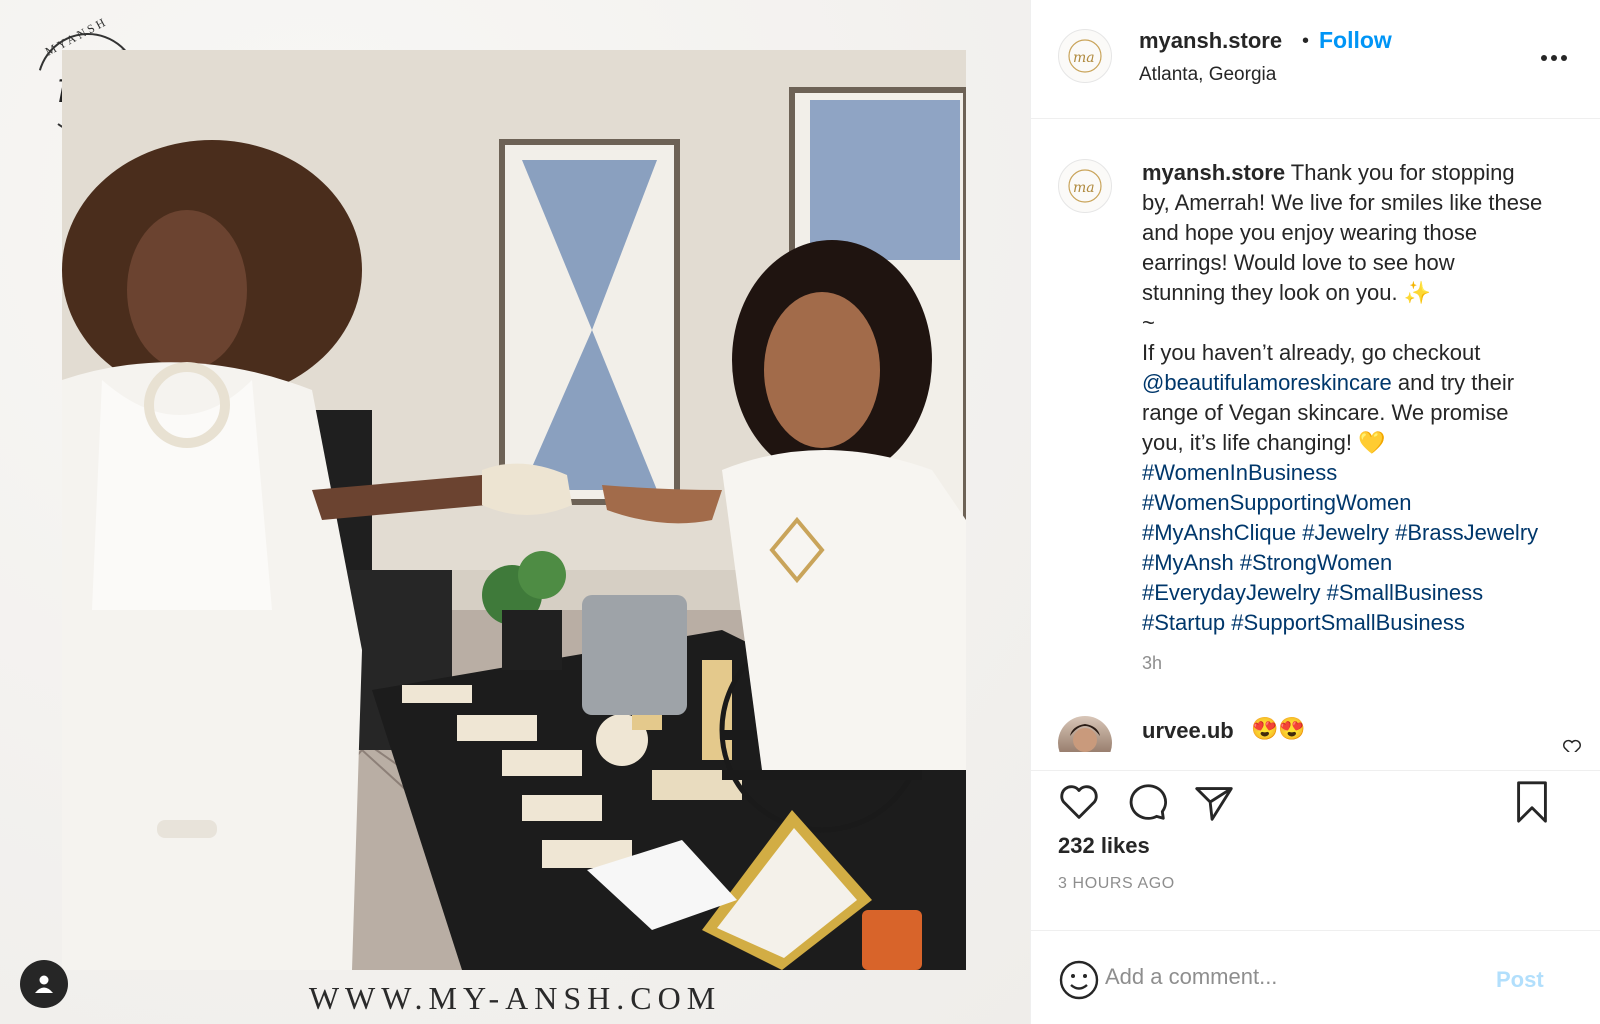 The height and width of the screenshot is (1024, 1600). Describe the element at coordinates (1213, 172) in the screenshot. I see `caption-username: myansh.store` at that location.